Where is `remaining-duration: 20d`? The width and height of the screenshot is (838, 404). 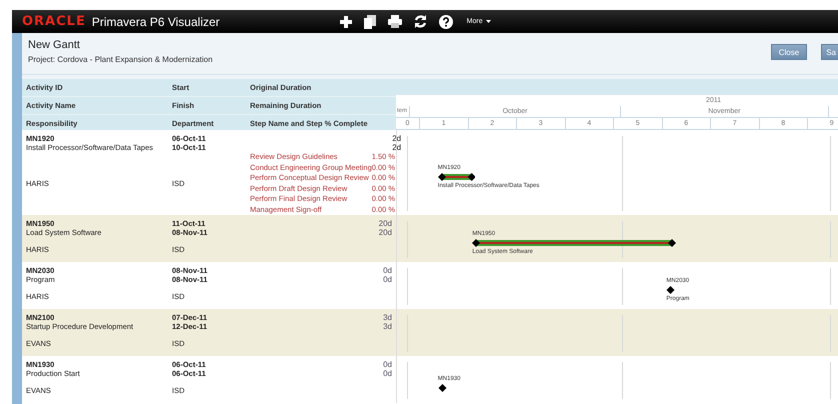 remaining-duration: 20d is located at coordinates (385, 232).